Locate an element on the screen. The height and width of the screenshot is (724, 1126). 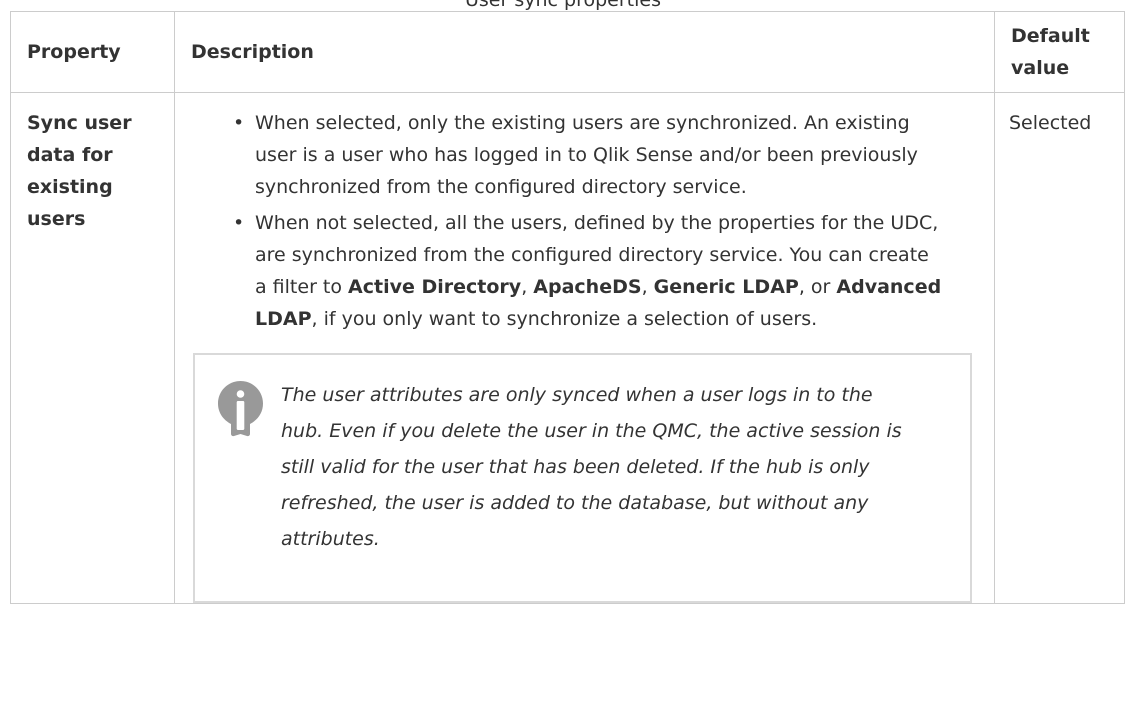
default-value-cell: Selected is located at coordinates (1059, 348).